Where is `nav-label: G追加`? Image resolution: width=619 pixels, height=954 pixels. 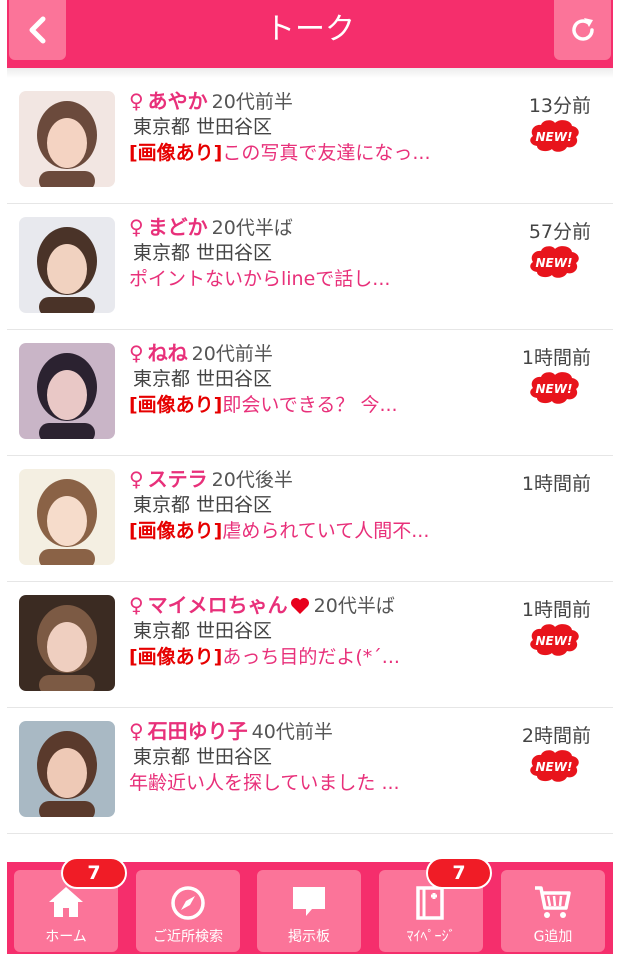
nav-label: G追加 is located at coordinates (553, 937).